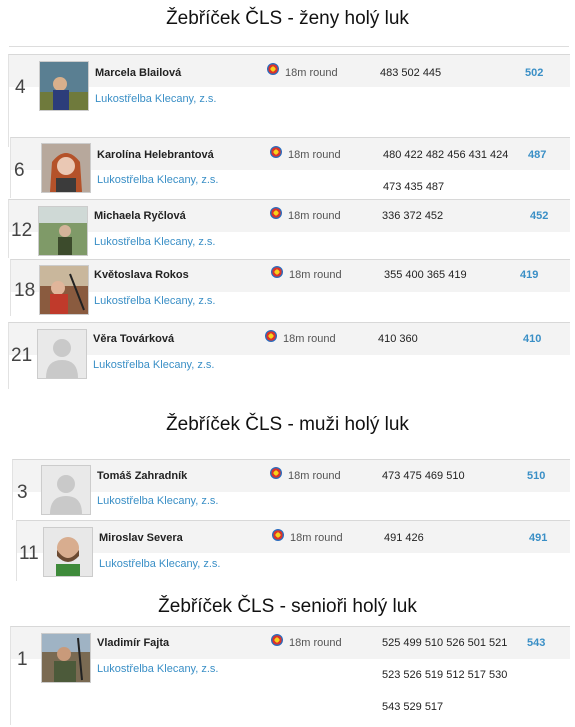  What do you see at coordinates (141, 275) in the screenshot?
I see `archer-name: Květoslava Rokos` at bounding box center [141, 275].